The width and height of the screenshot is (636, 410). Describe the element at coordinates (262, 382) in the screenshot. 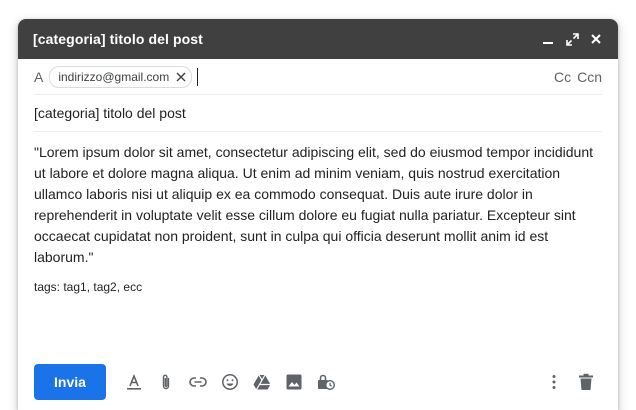

I see `drive-icon` at that location.